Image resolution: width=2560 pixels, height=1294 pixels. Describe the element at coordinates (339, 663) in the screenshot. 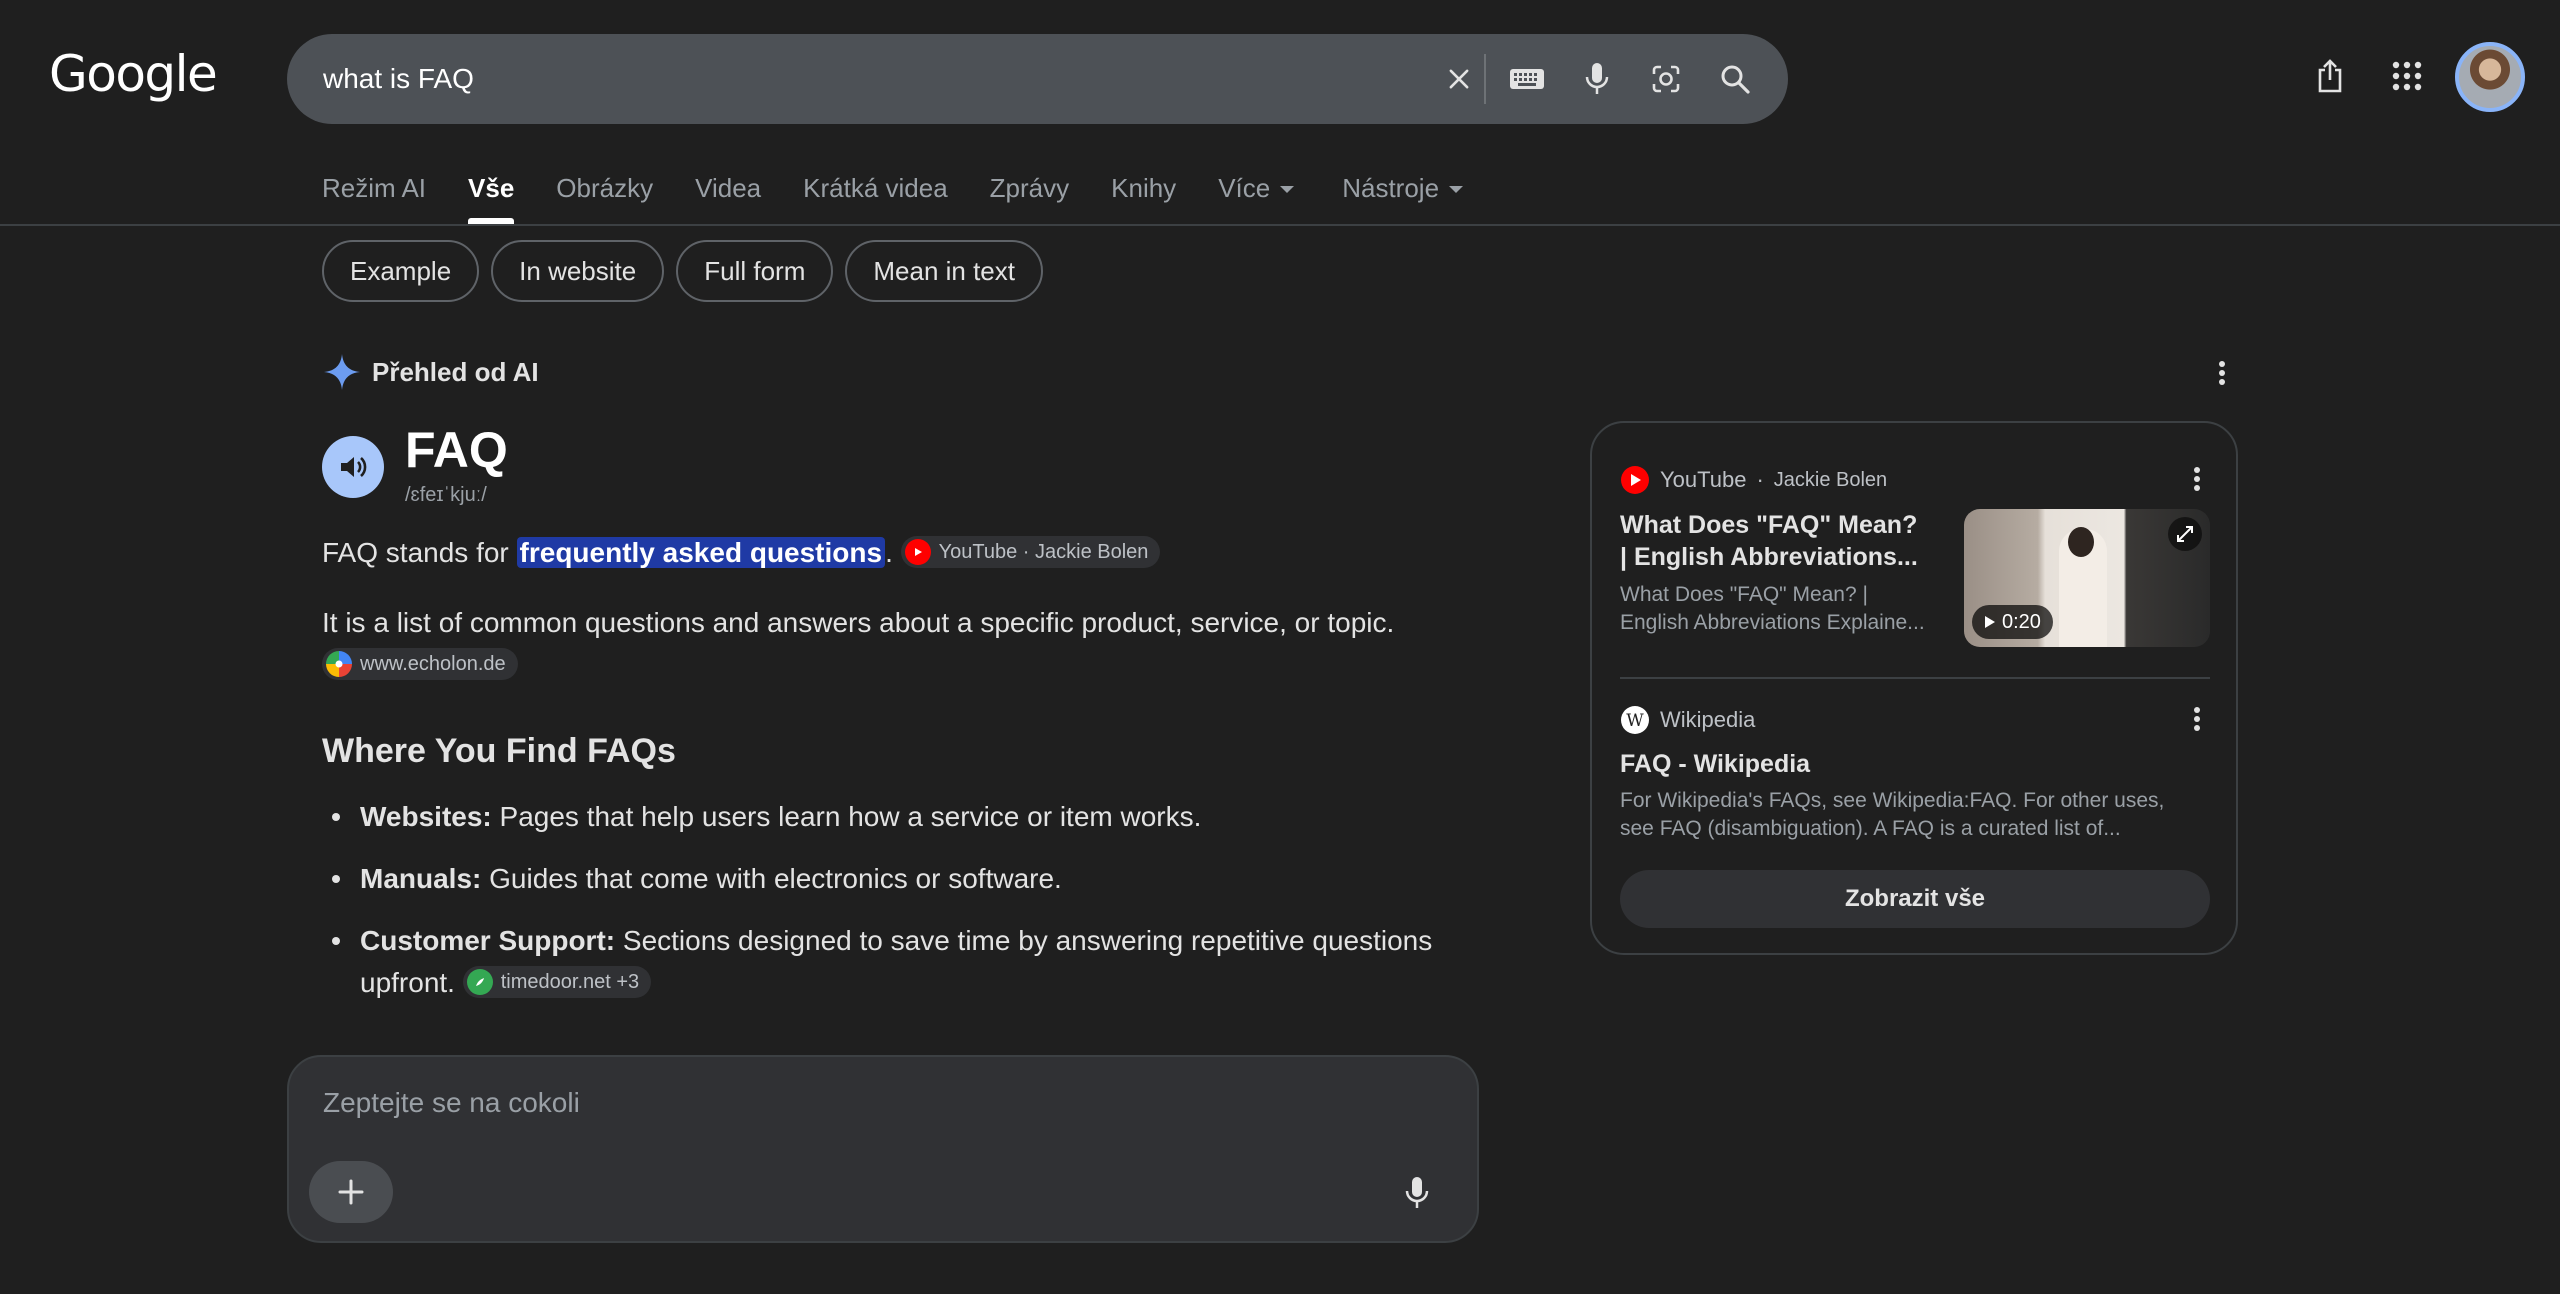

I see `echolon-icon` at that location.